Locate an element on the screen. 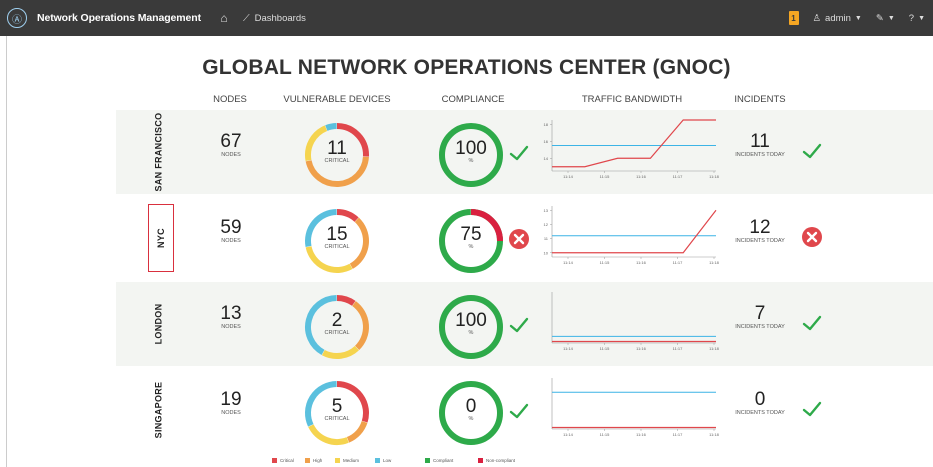 The width and height of the screenshot is (933, 467). incidents-status is located at coordinates (812, 151).